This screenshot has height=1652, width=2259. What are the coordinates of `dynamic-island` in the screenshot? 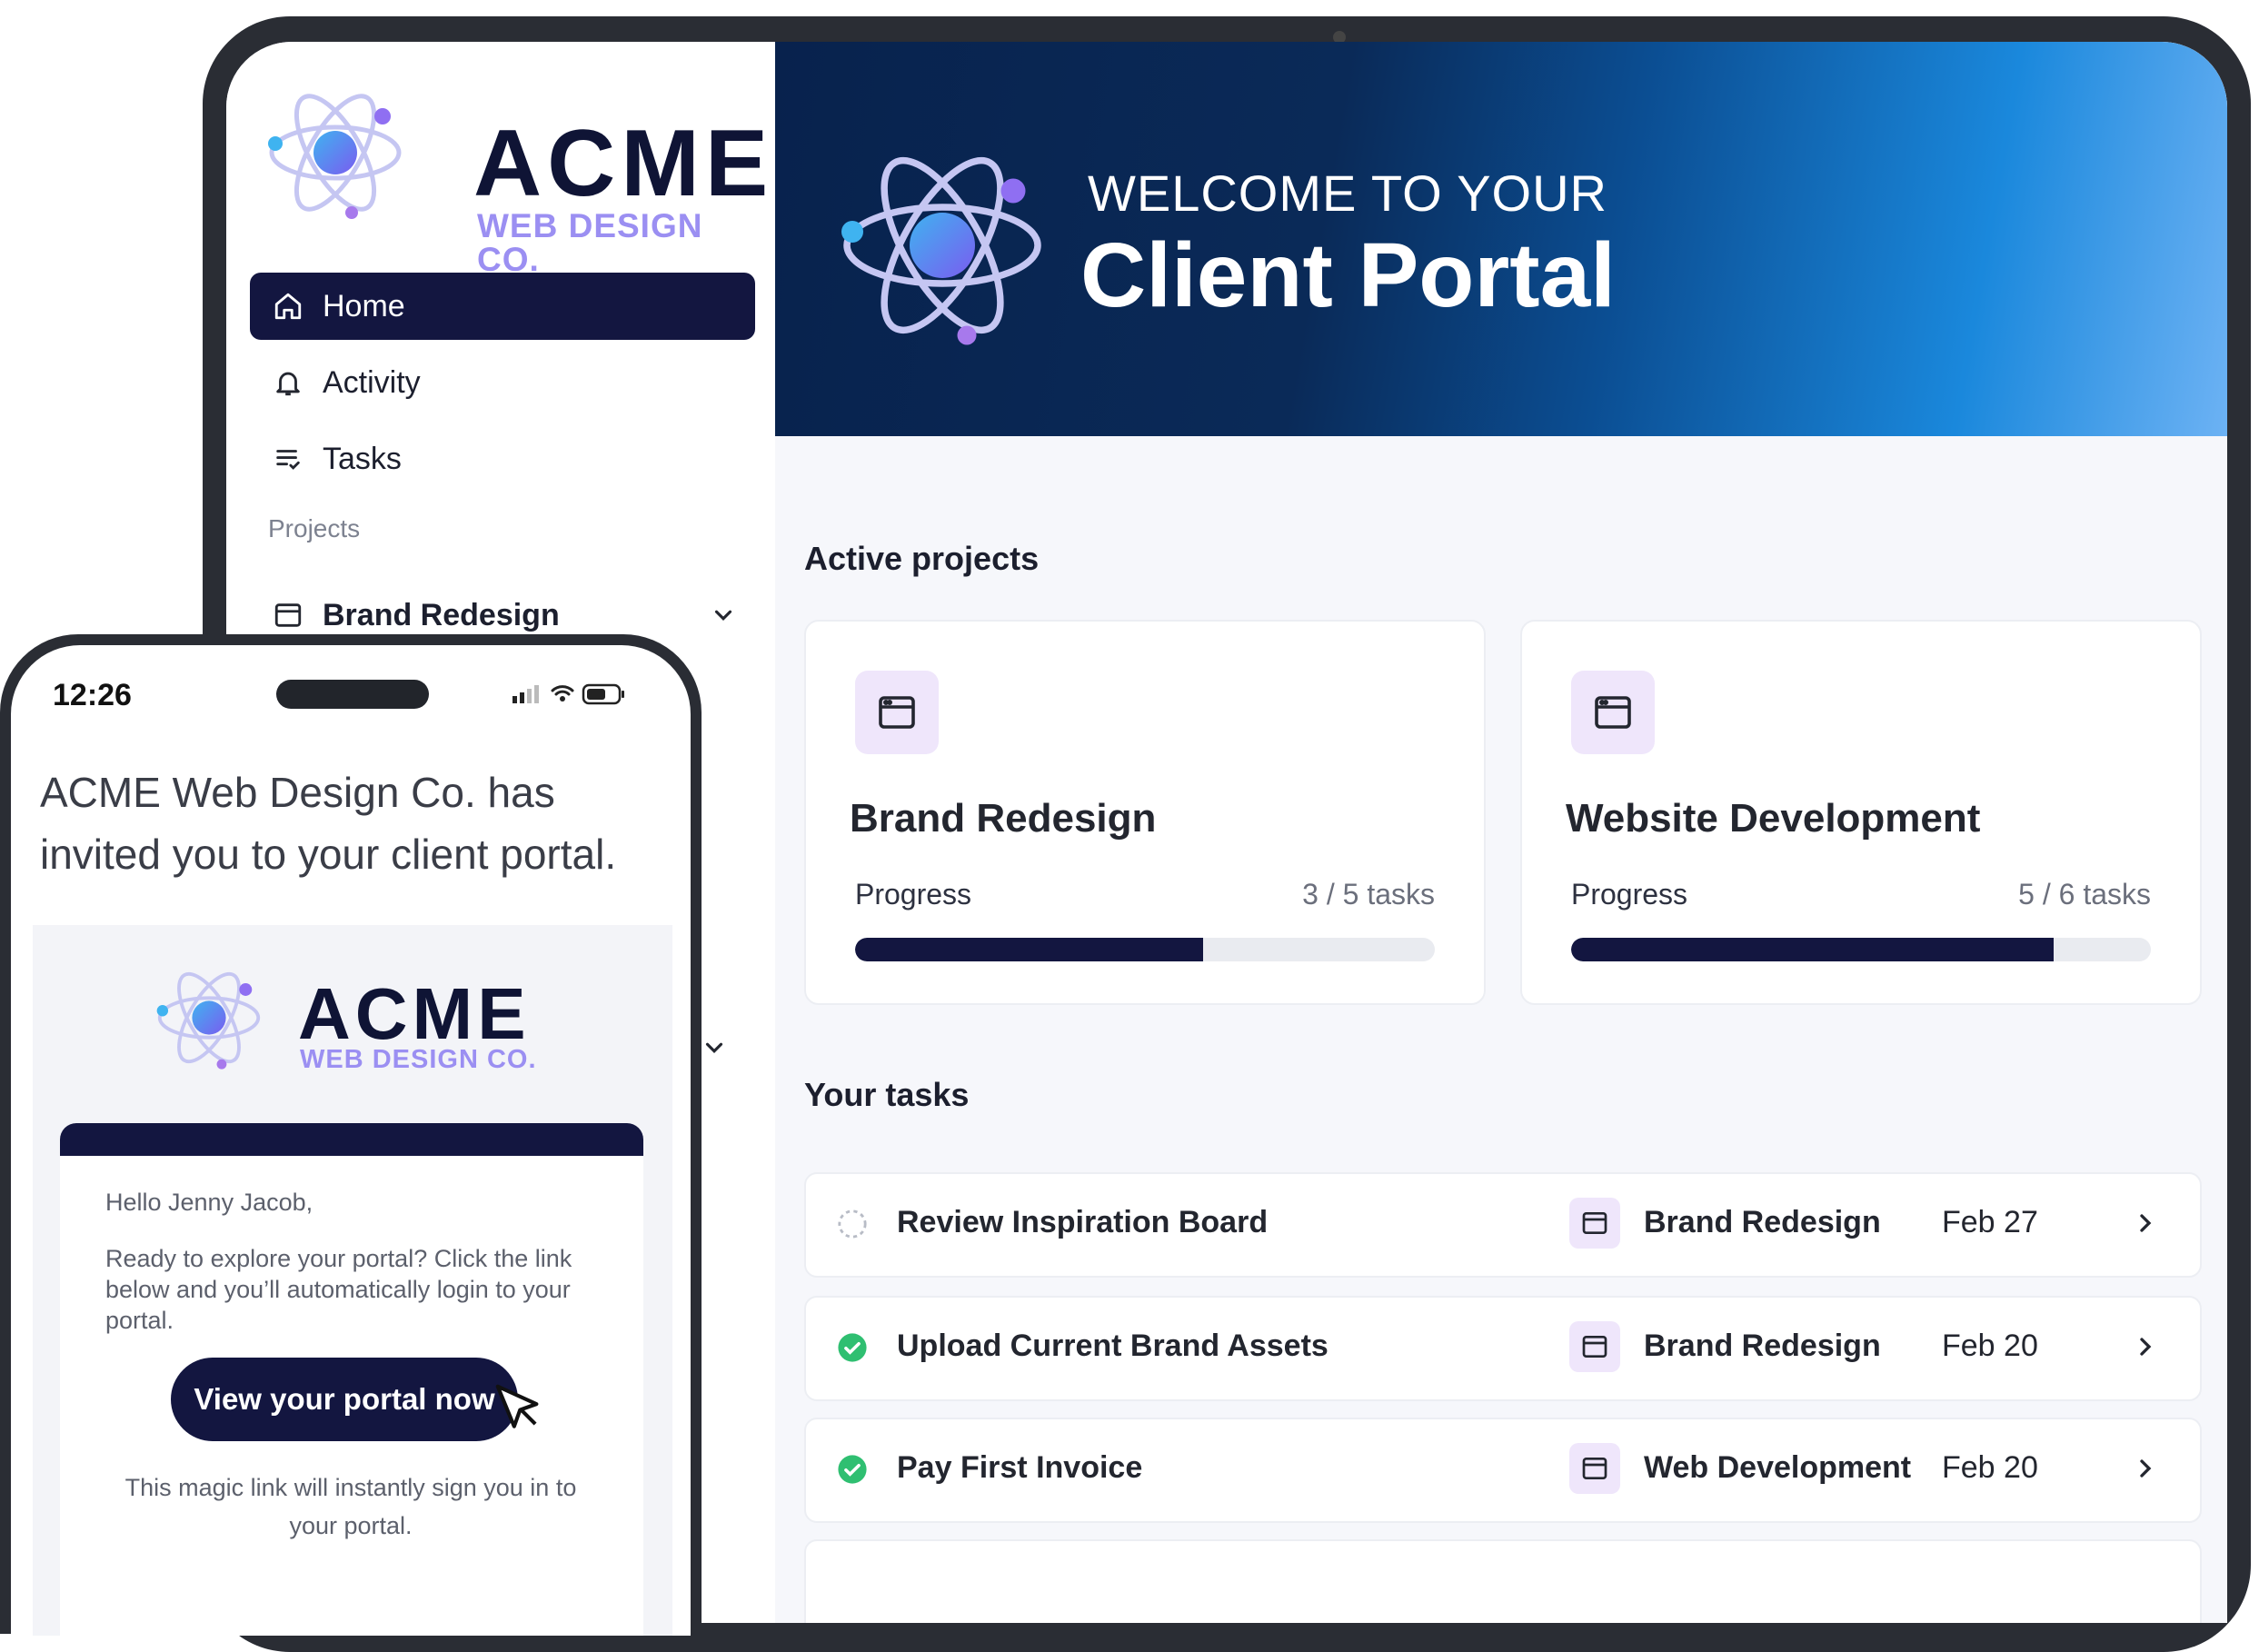 It's located at (352, 694).